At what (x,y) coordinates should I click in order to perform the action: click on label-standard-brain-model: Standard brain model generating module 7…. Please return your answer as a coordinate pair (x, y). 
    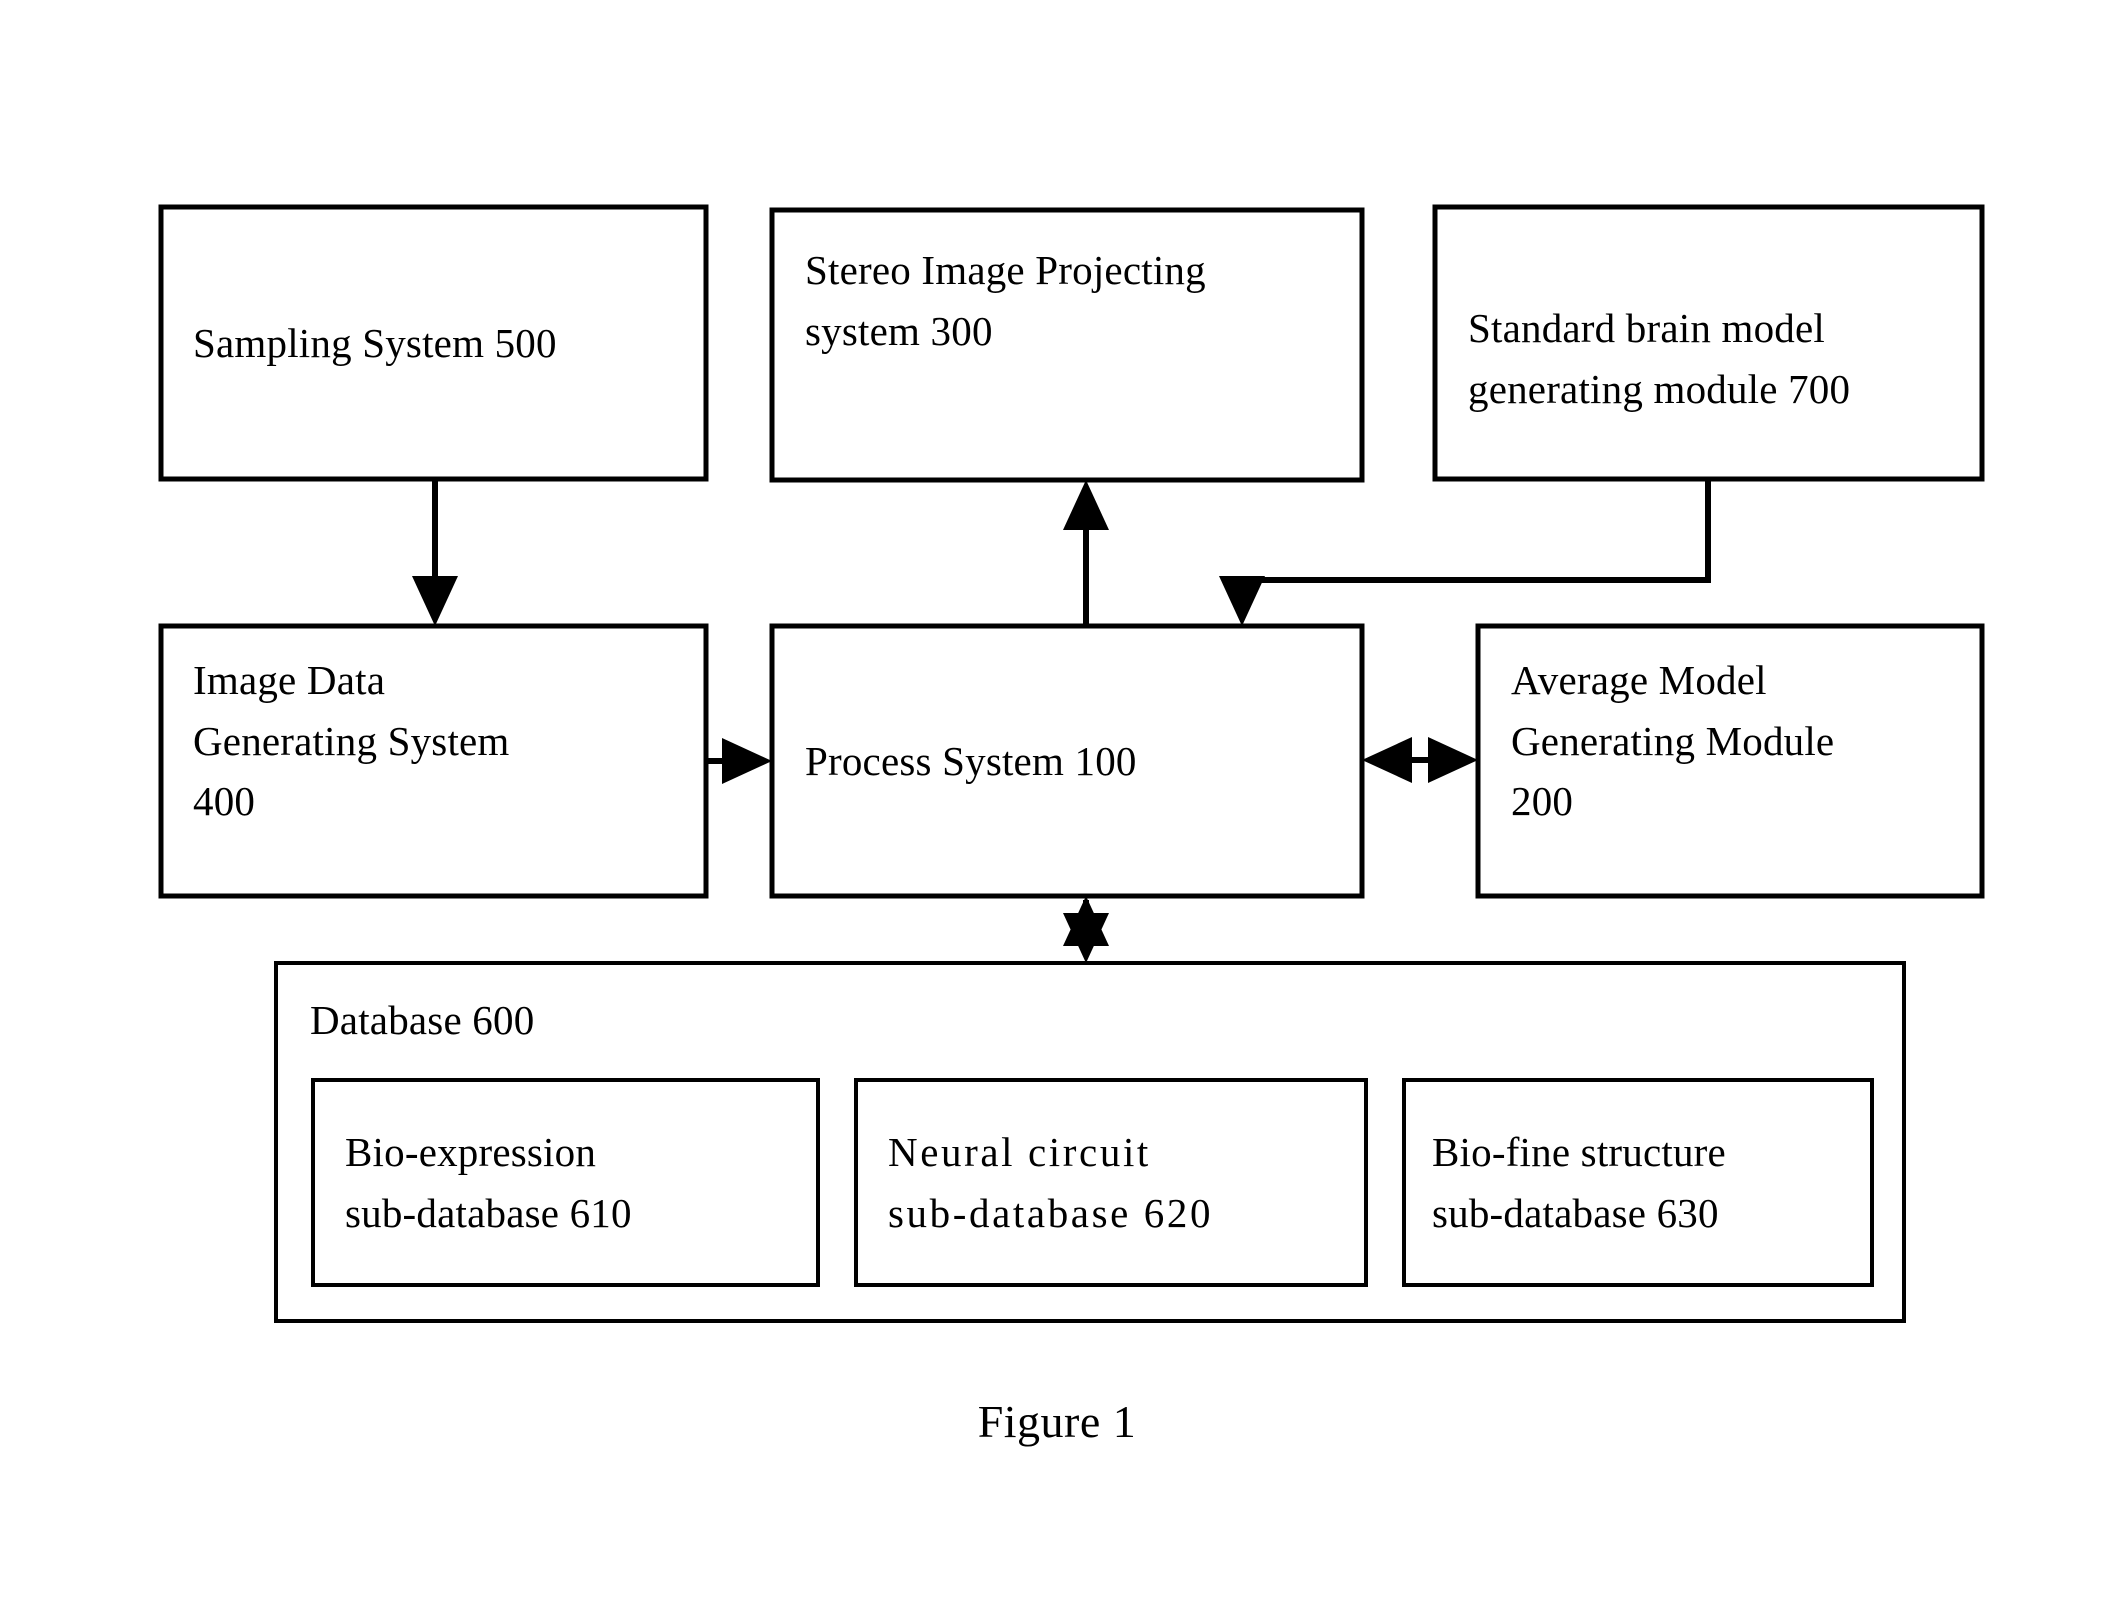
    Looking at the image, I should click on (1659, 358).